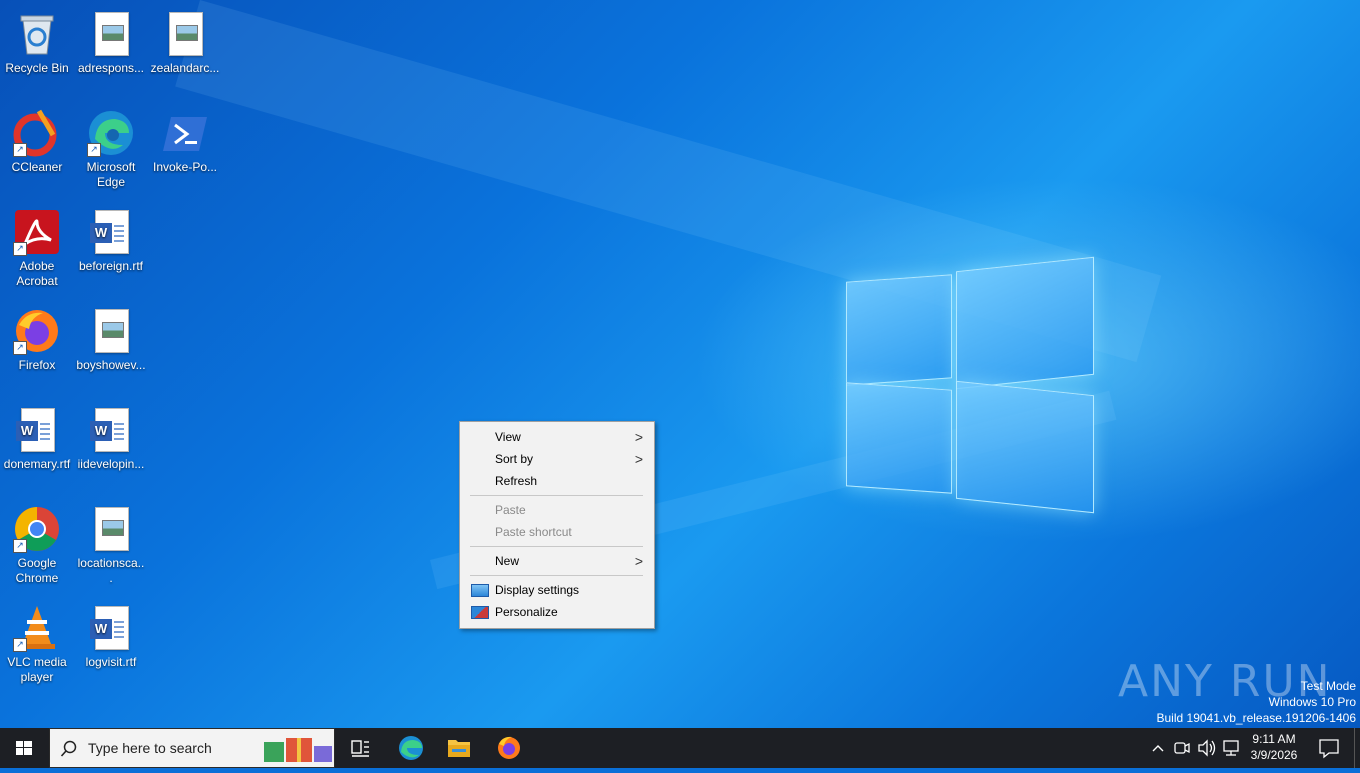 The width and height of the screenshot is (1360, 773). I want to click on menu-item-sort-by: Sort by >, so click(557, 459).